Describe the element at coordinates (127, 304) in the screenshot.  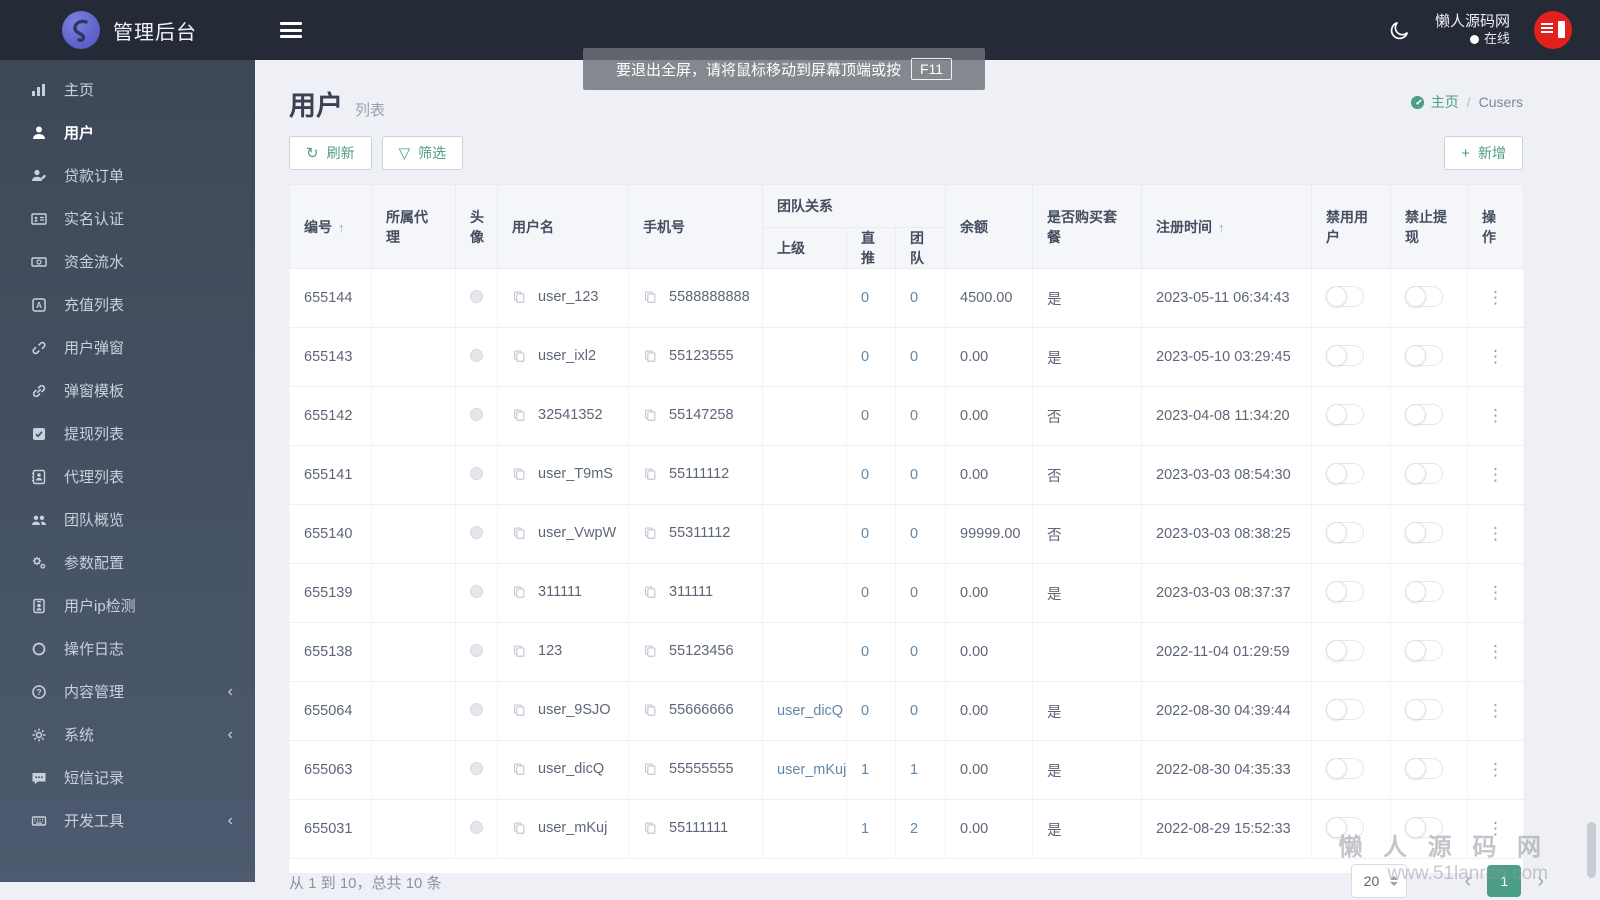
I see `sidebar-item-recharge-list: A 充值列表` at that location.